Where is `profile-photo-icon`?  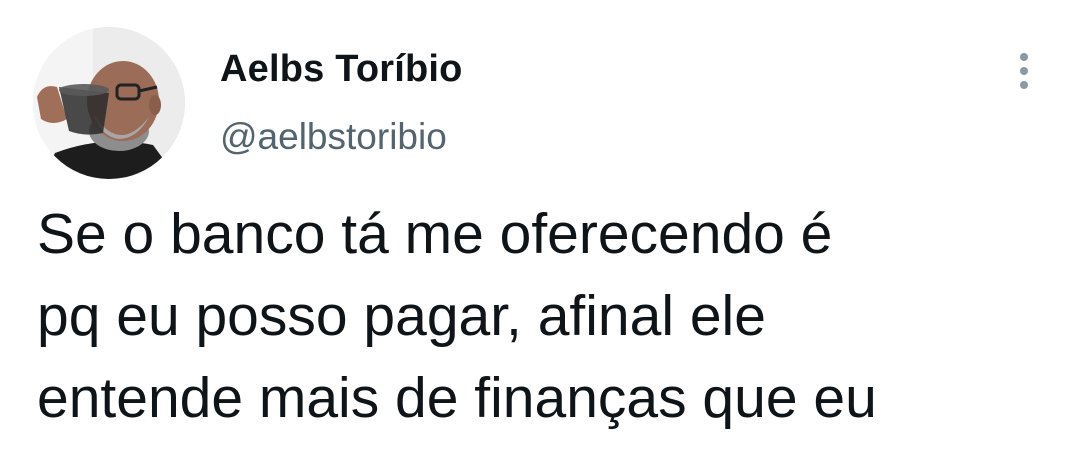 profile-photo-icon is located at coordinates (109, 103).